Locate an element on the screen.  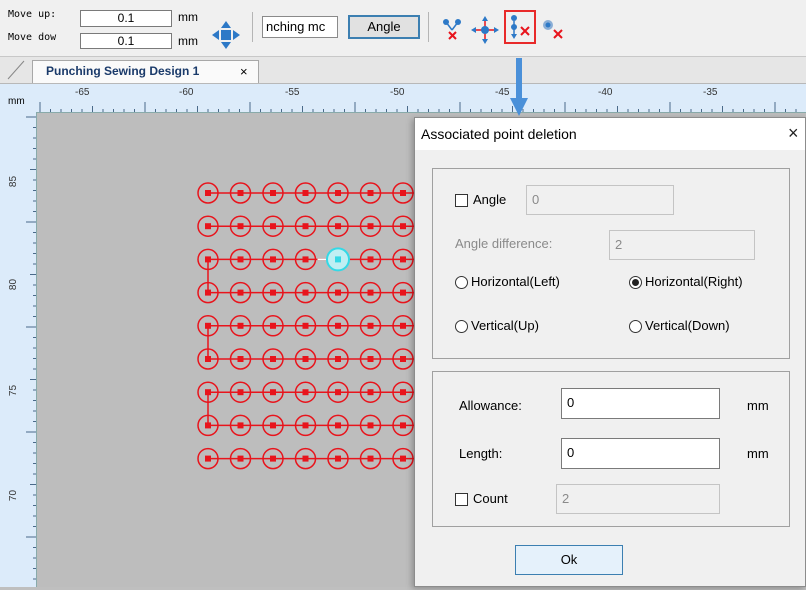
allowance-unit: mm is located at coordinates (758, 405).